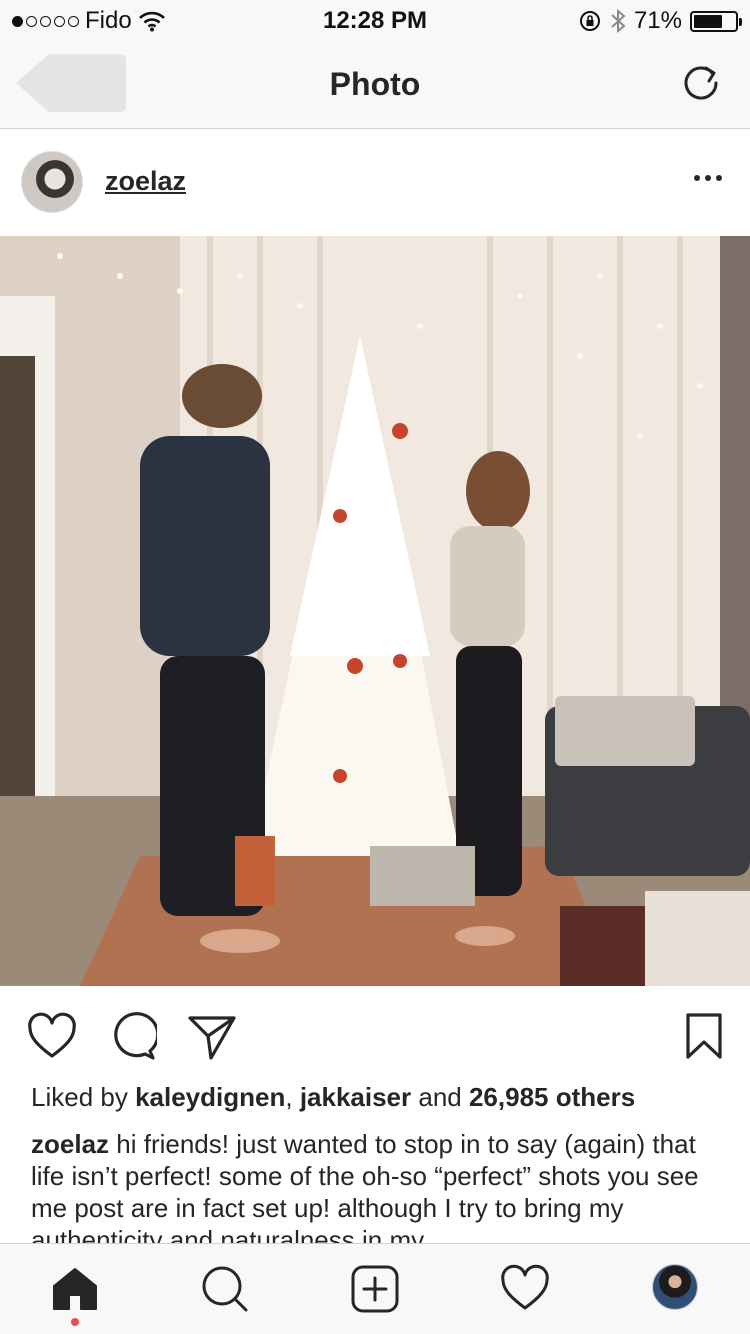 The image size is (750, 1334). What do you see at coordinates (375, 182) in the screenshot?
I see `post-header: zoelaz` at bounding box center [375, 182].